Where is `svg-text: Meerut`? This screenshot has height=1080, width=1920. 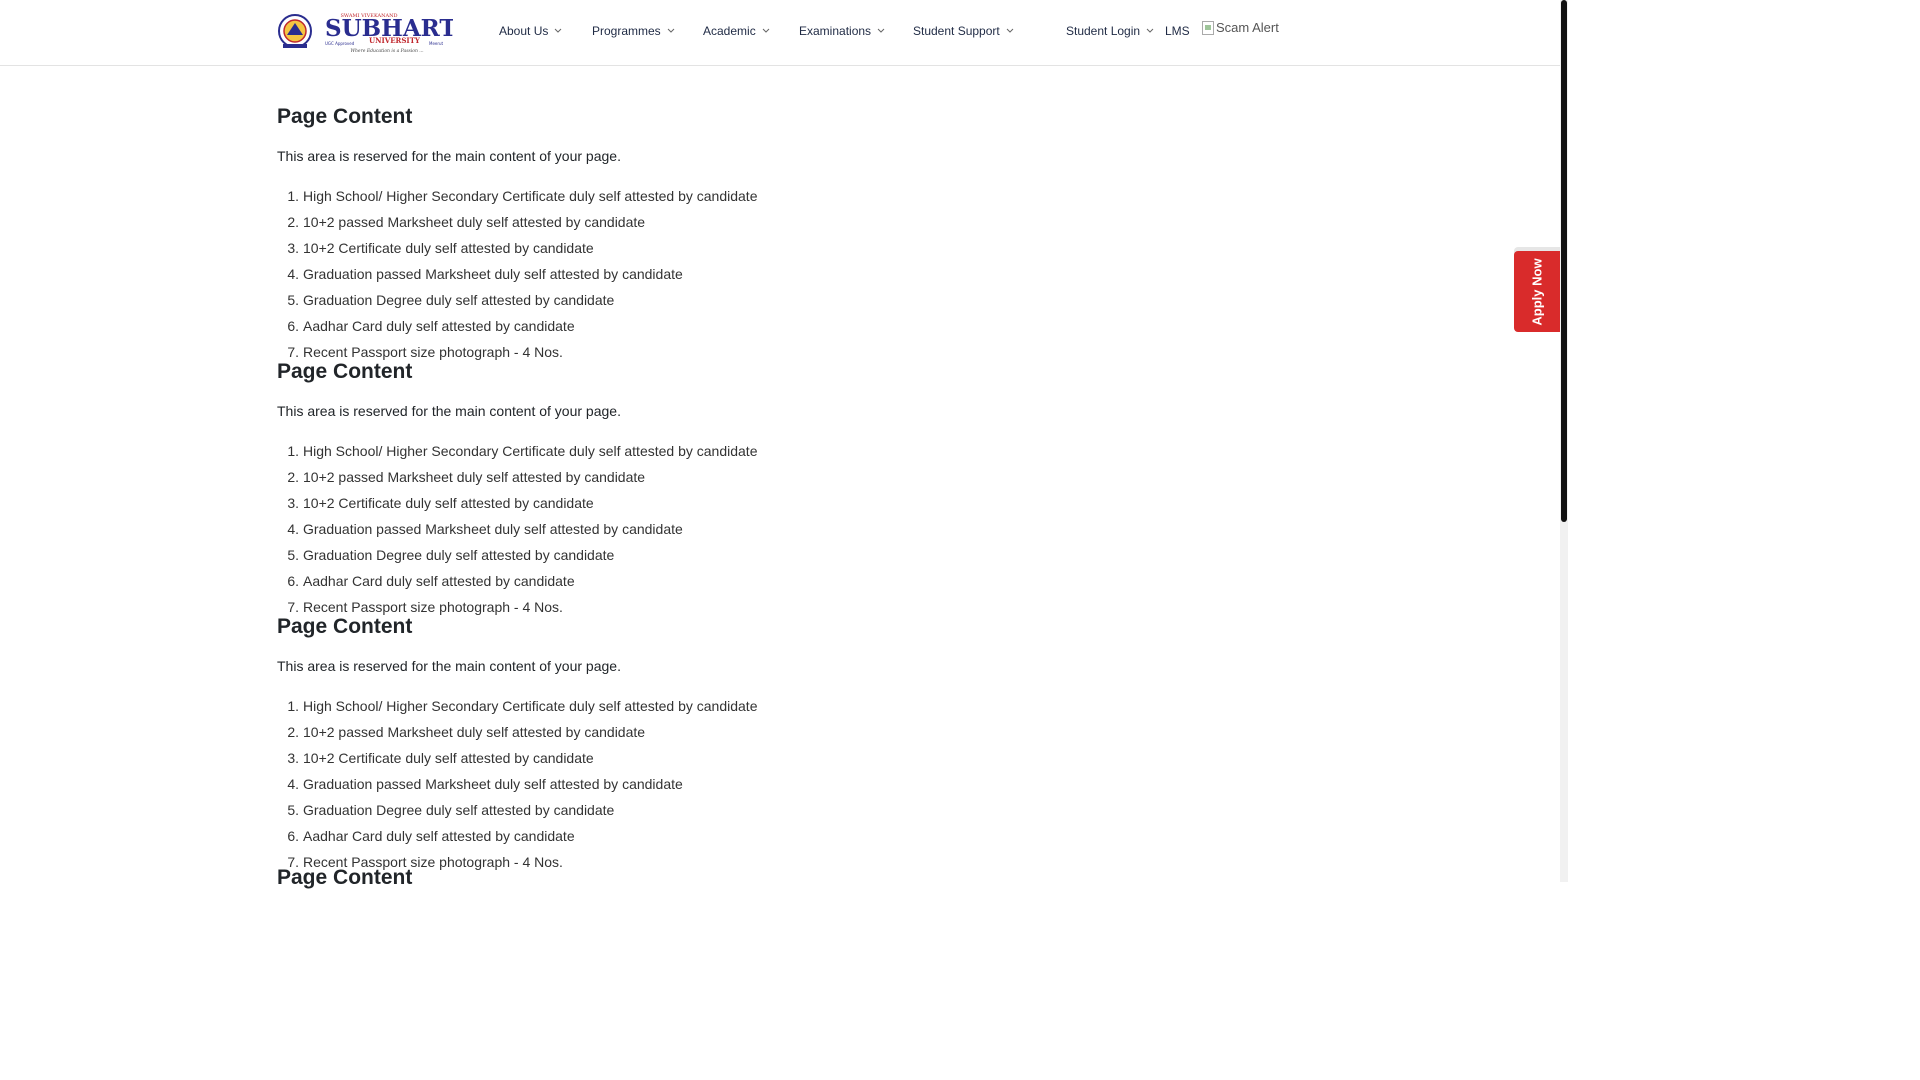
svg-text: Meerut is located at coordinates (436, 43).